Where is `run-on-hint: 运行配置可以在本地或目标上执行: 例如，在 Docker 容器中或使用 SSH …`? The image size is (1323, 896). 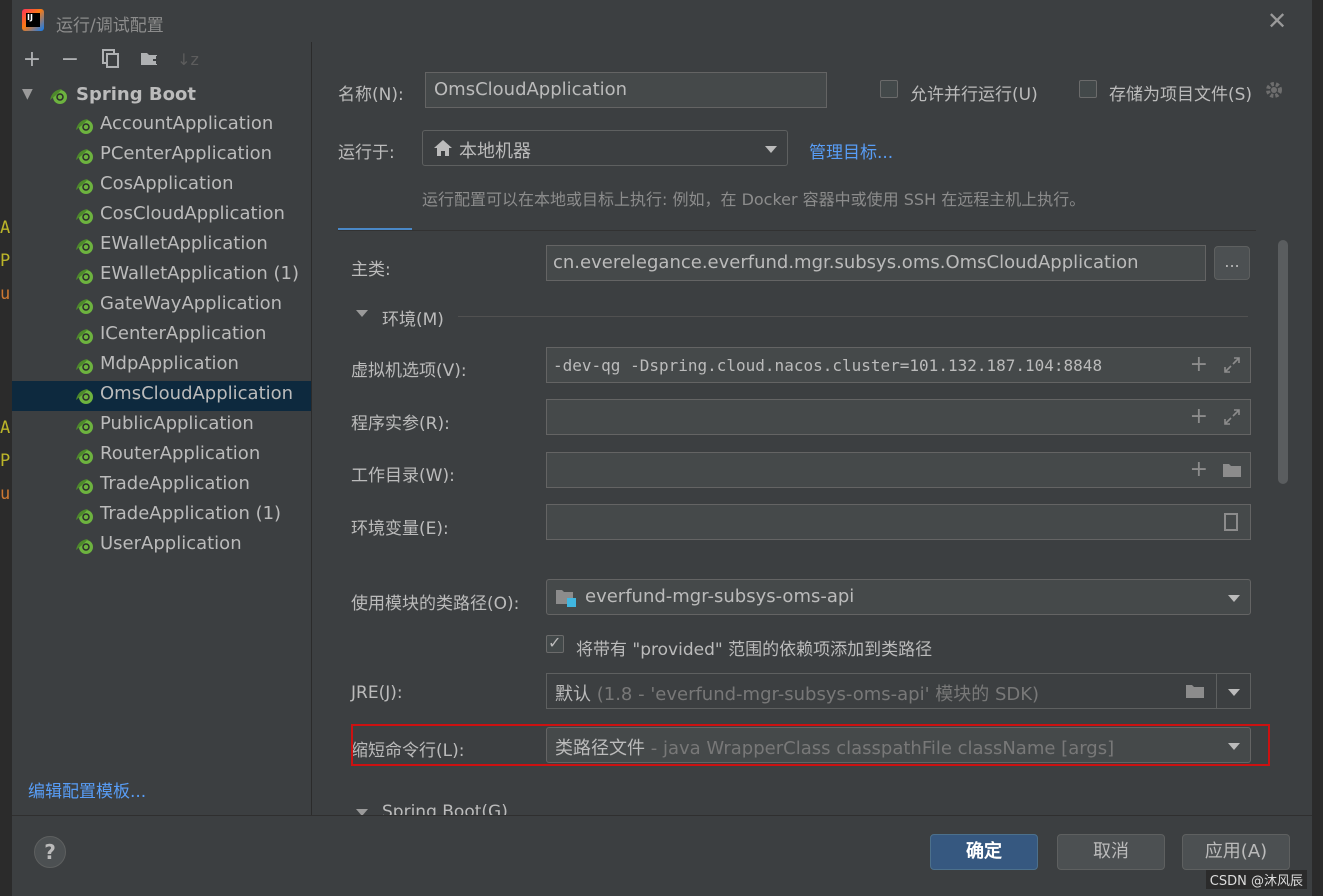
run-on-hint: 运行配置可以在本地或目标上执行: 例如，在 Docker 容器中或使用 SSH … is located at coordinates (754, 199).